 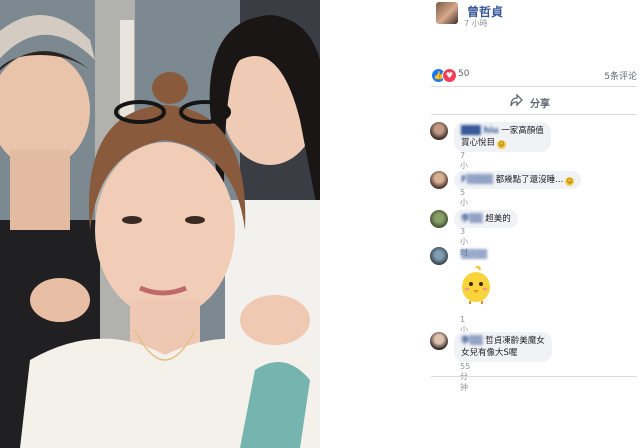 What do you see at coordinates (522, 131) in the screenshot?
I see `comment-text: 一家高顏值` at bounding box center [522, 131].